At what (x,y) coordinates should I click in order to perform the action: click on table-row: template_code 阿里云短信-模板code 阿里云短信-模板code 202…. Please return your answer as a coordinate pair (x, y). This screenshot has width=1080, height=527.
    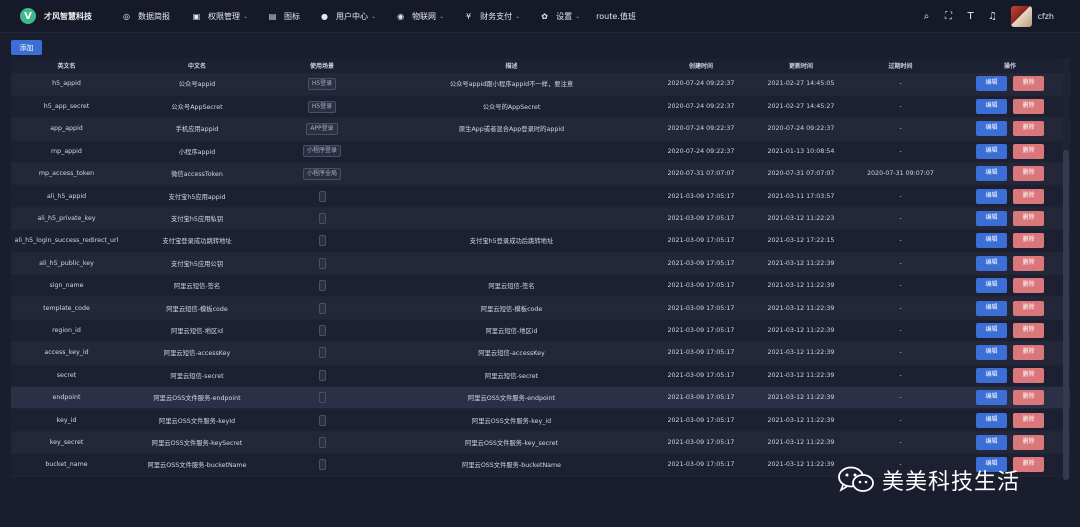
    Looking at the image, I should click on (540, 308).